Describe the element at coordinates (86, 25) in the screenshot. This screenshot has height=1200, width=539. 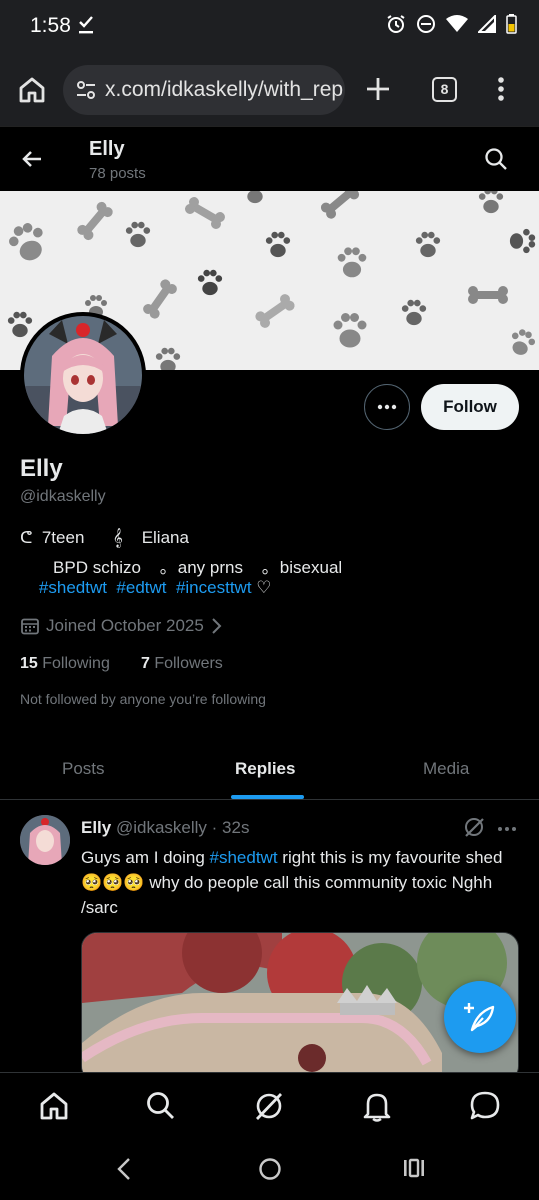
I see `download-done-icon` at that location.